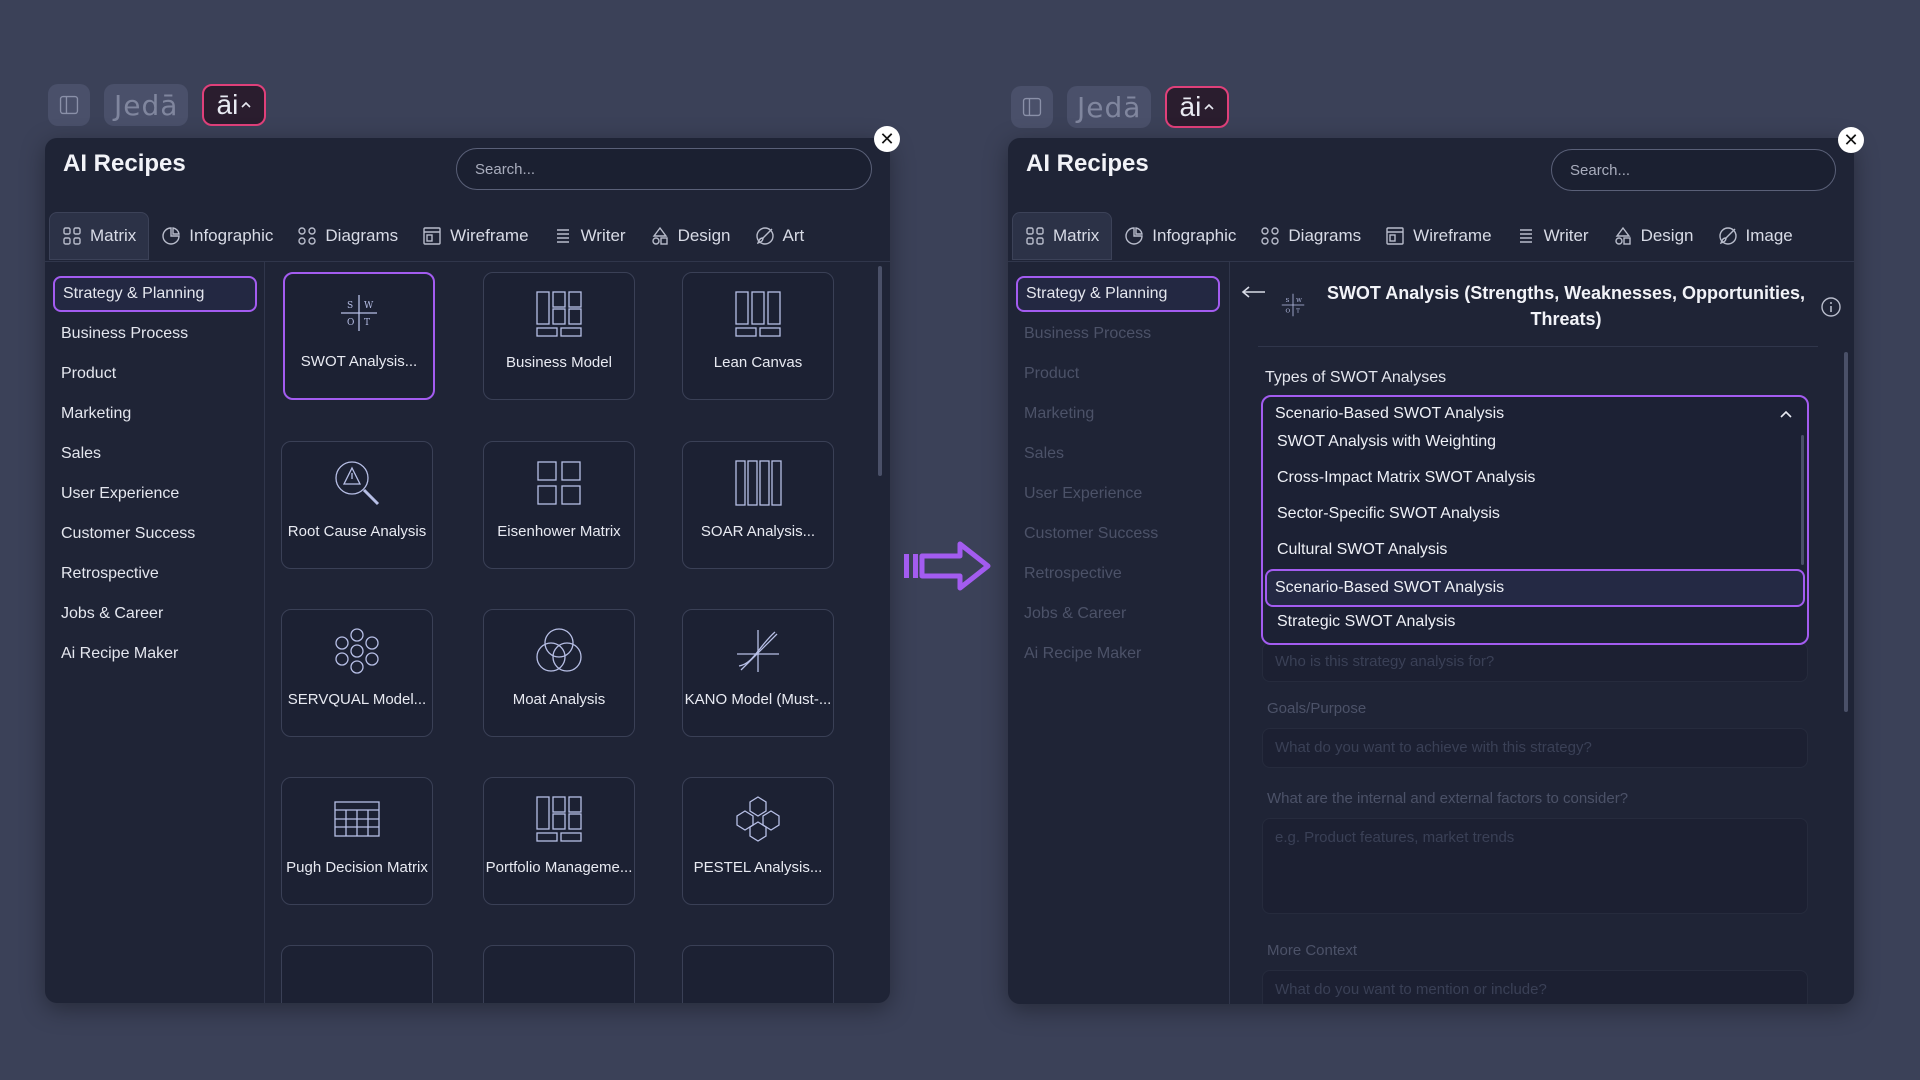 Image resolution: width=1920 pixels, height=1080 pixels. Describe the element at coordinates (1298, 312) in the screenshot. I see `svg-text: T` at that location.